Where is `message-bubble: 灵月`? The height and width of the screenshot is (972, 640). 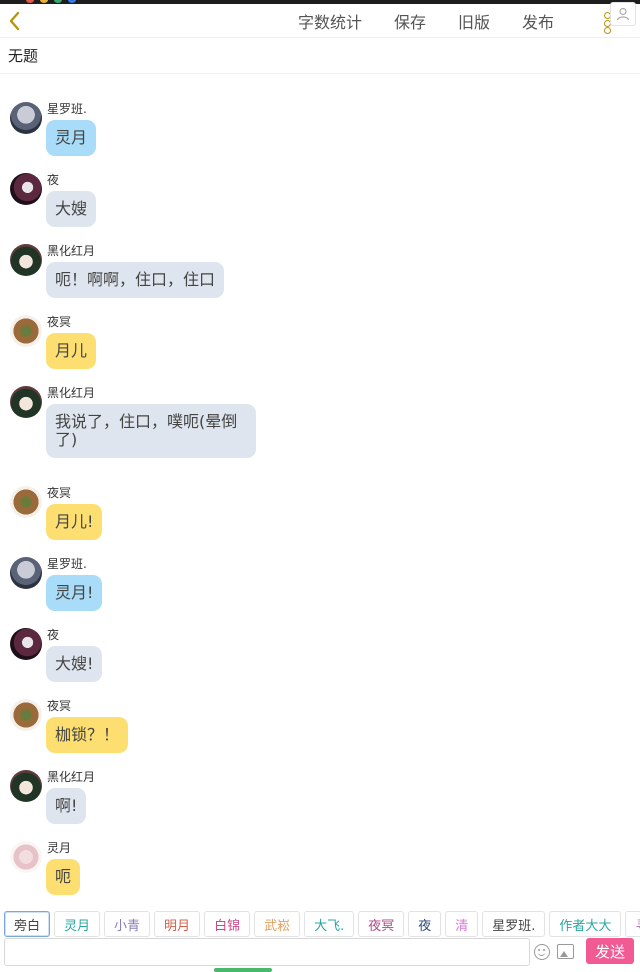
message-bubble: 灵月 is located at coordinates (71, 138).